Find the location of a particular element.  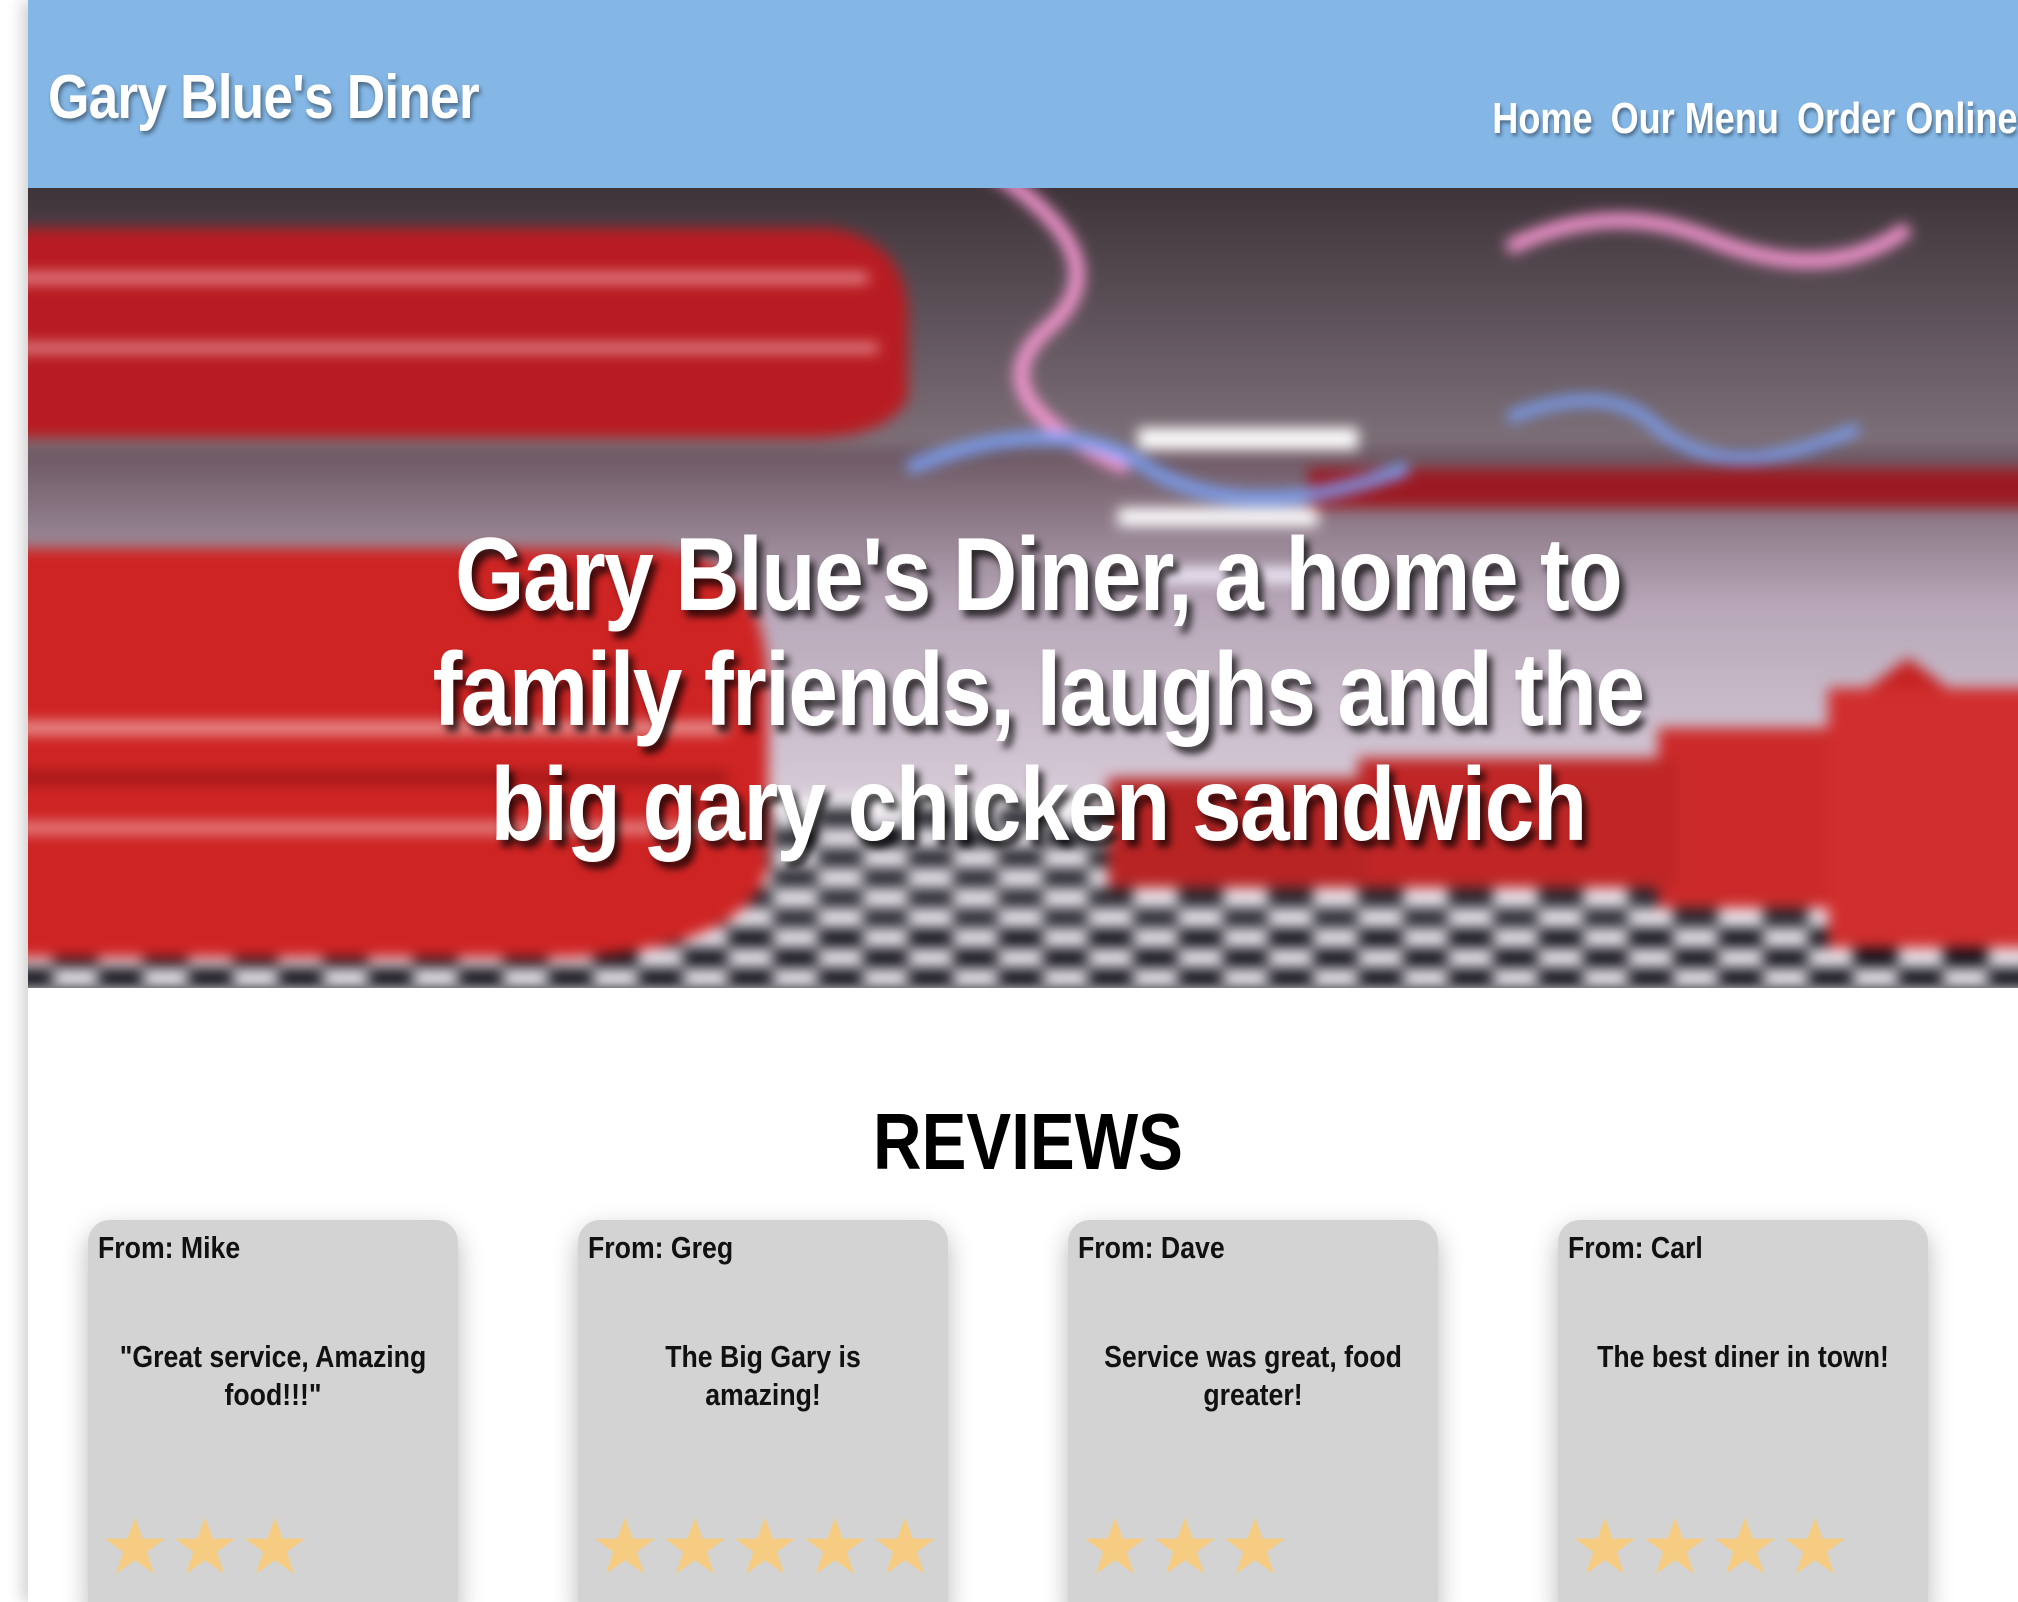

review-author: From: Carl is located at coordinates (1635, 1247).